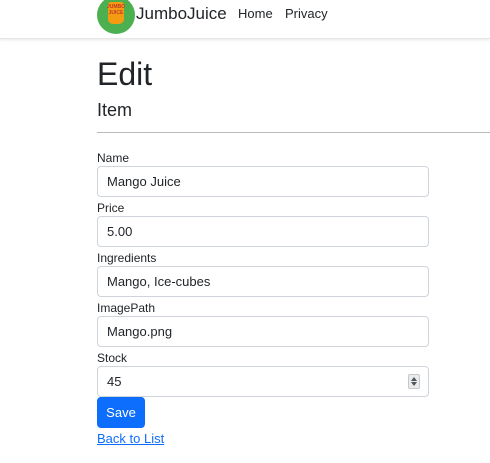 The image size is (490, 463). What do you see at coordinates (263, 181) in the screenshot?
I see `name-input: Mango Juice` at bounding box center [263, 181].